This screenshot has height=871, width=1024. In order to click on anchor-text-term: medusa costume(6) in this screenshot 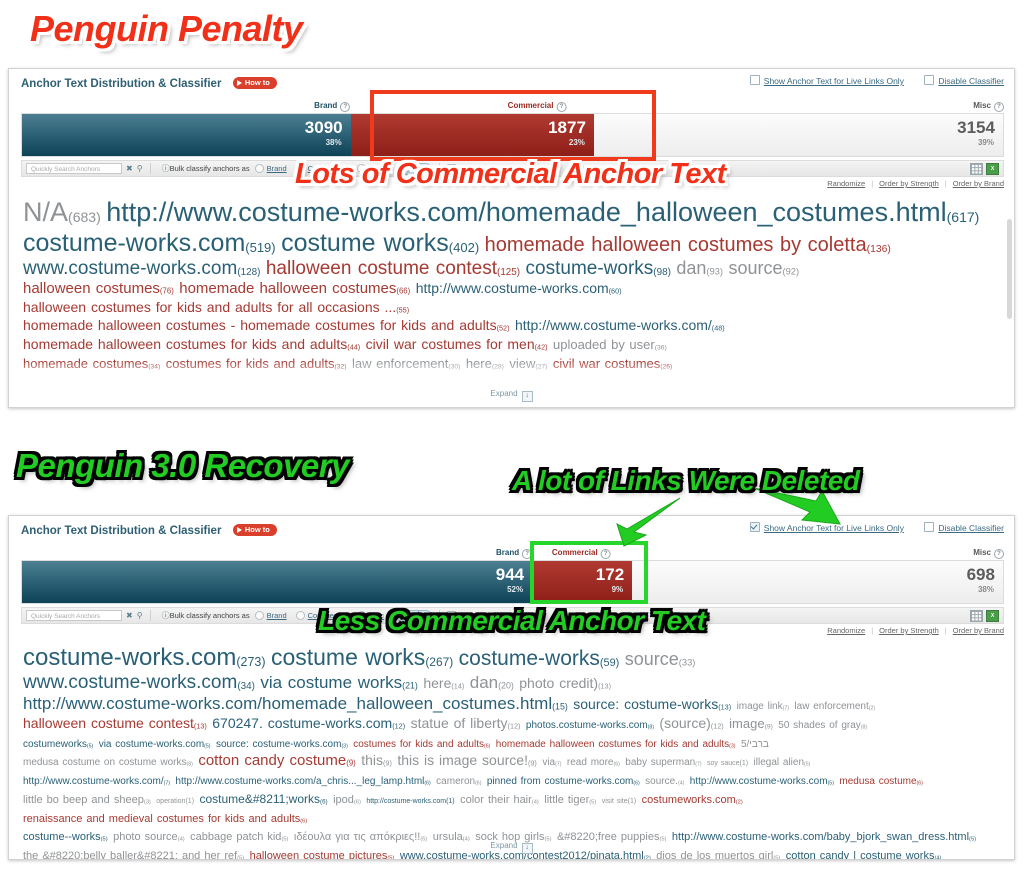, I will do `click(881, 781)`.